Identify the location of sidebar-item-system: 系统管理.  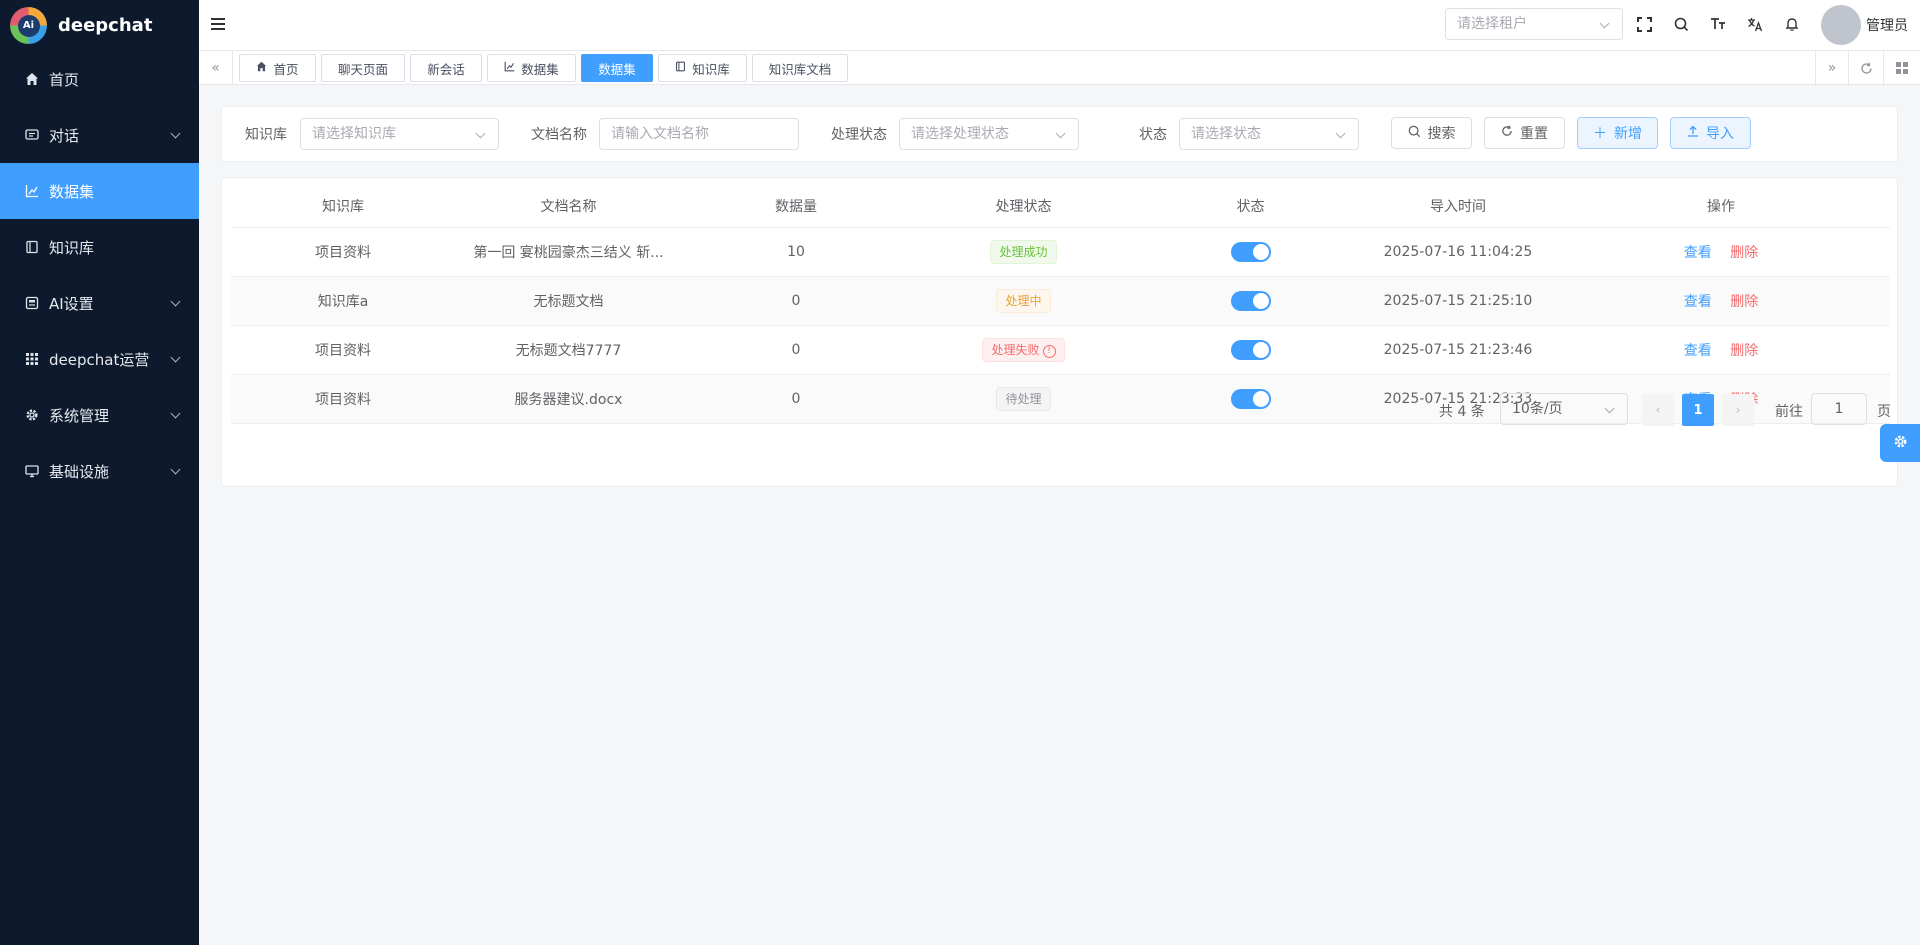
(99, 415).